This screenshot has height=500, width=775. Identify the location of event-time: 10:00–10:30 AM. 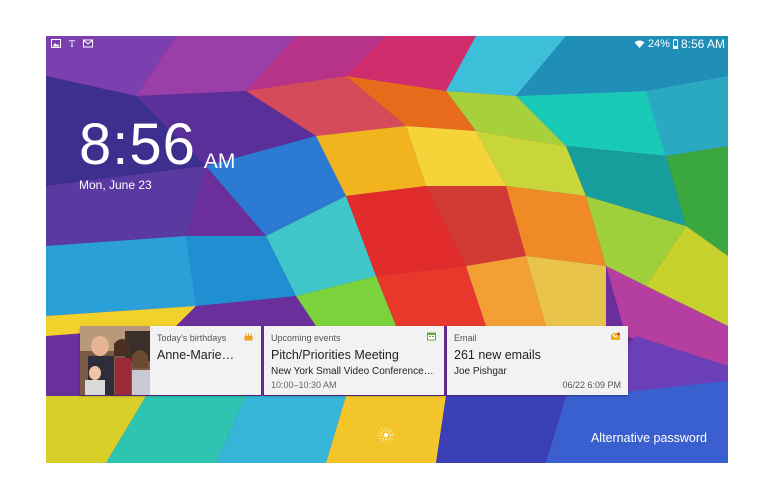
(304, 385).